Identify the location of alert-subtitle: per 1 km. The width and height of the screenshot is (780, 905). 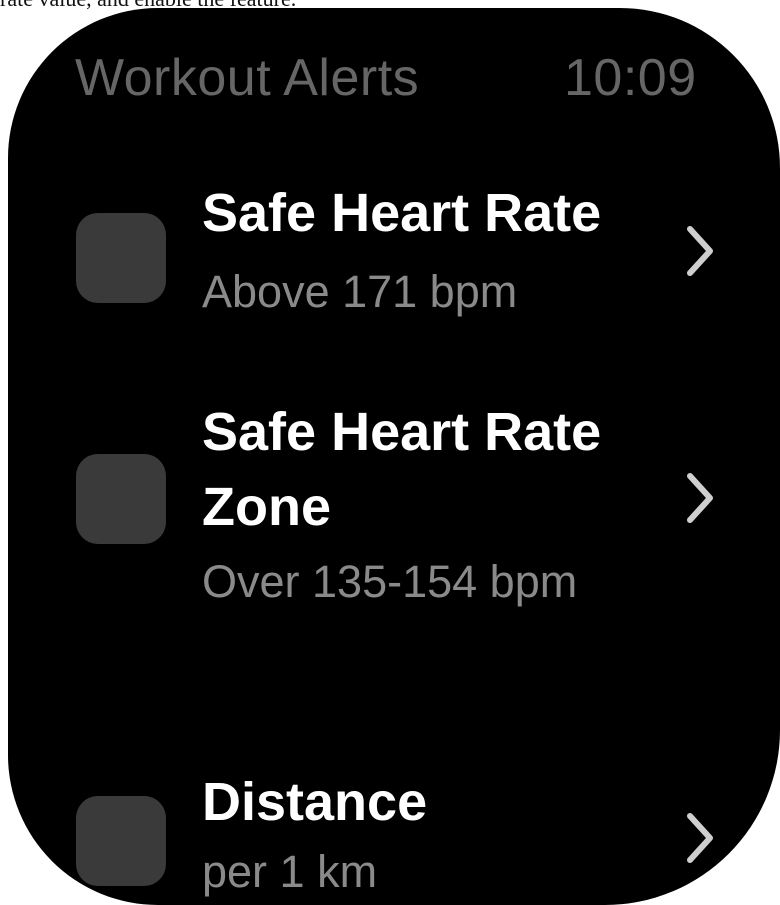
(290, 871).